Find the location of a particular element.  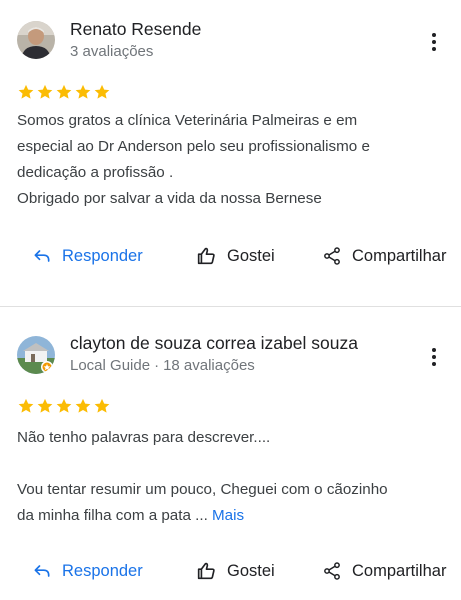

review-text-line: dedicação a profissão . is located at coordinates (95, 172).